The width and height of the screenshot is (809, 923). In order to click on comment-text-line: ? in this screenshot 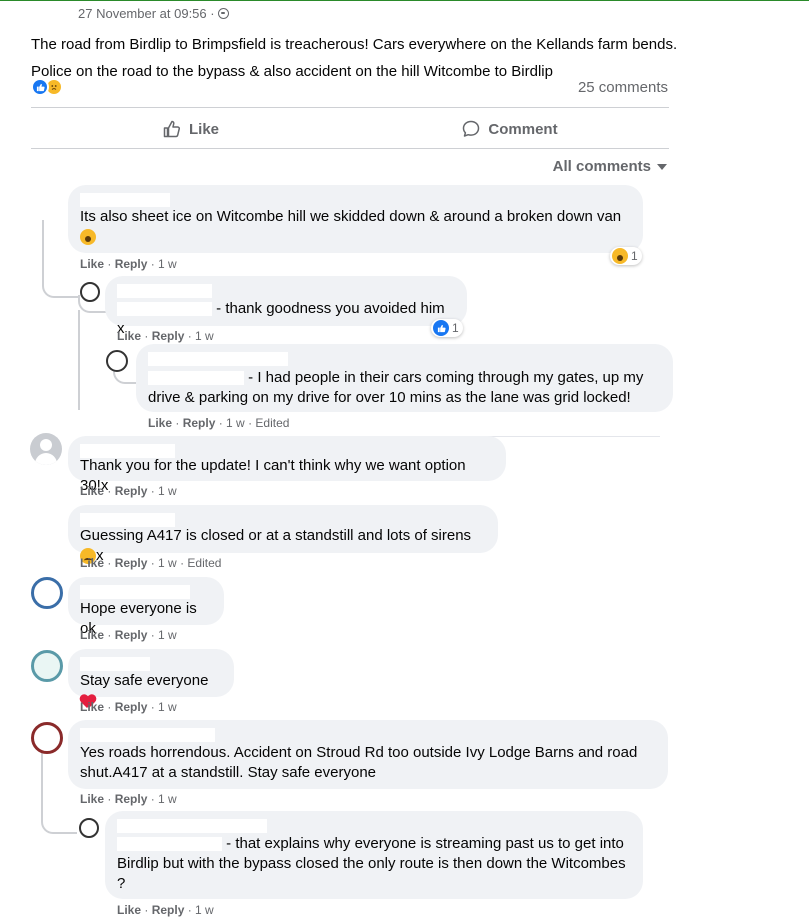, I will do `click(121, 883)`.